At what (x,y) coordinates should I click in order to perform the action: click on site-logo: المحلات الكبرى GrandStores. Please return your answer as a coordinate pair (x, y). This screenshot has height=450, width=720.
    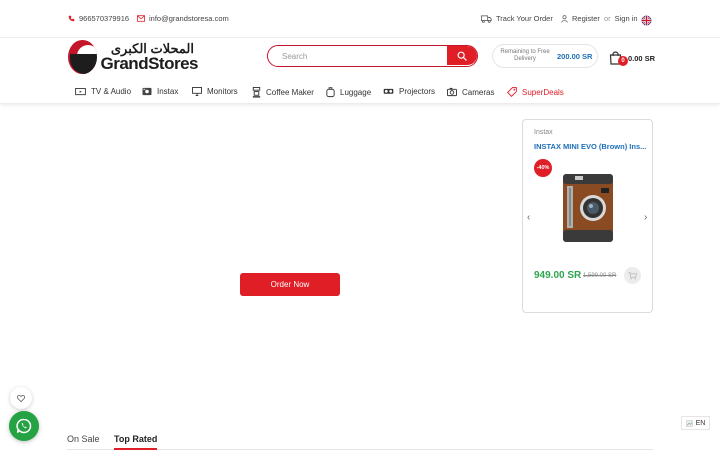
    Looking at the image, I should click on (133, 57).